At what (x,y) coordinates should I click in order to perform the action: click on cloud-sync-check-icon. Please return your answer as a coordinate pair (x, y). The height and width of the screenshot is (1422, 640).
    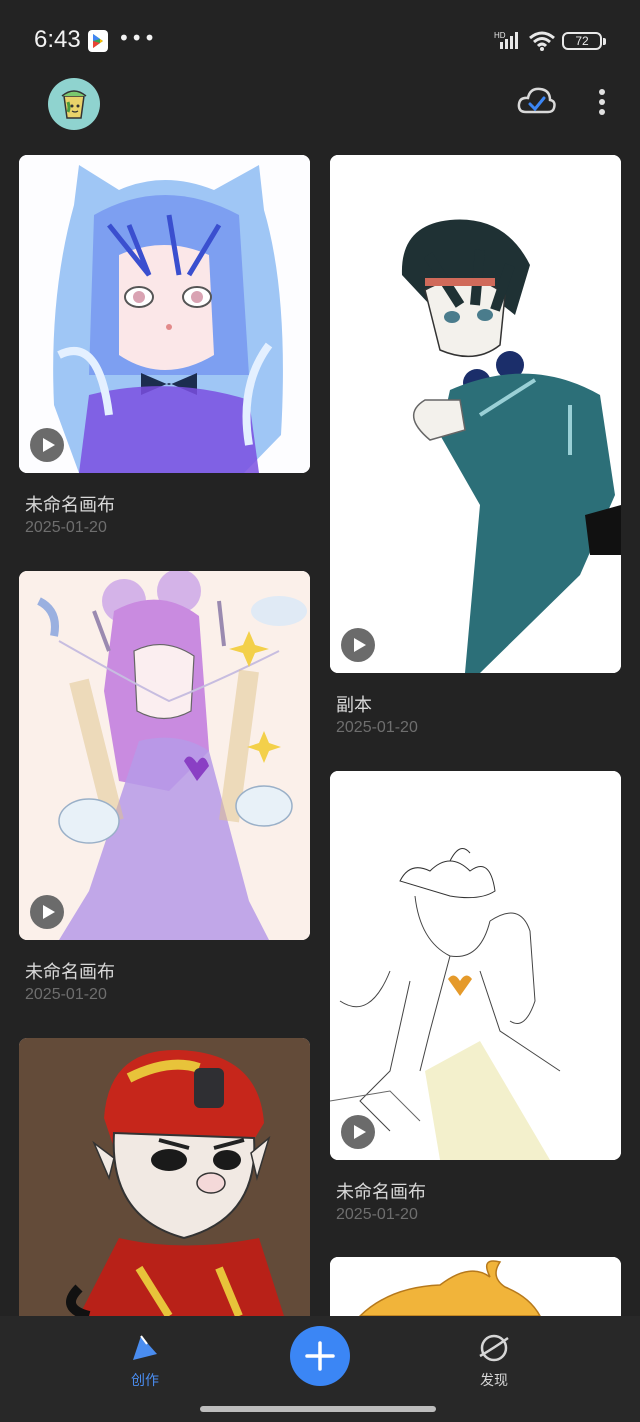
    Looking at the image, I should click on (536, 101).